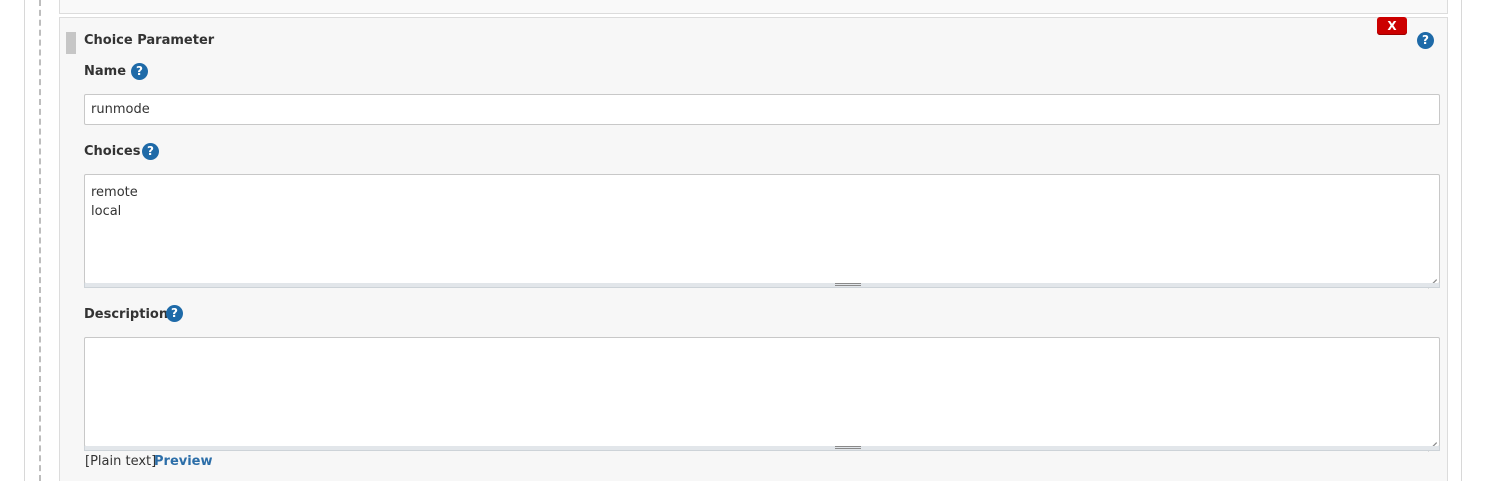 Image resolution: width=1500 pixels, height=481 pixels. Describe the element at coordinates (762, 109) in the screenshot. I see `name-input` at that location.